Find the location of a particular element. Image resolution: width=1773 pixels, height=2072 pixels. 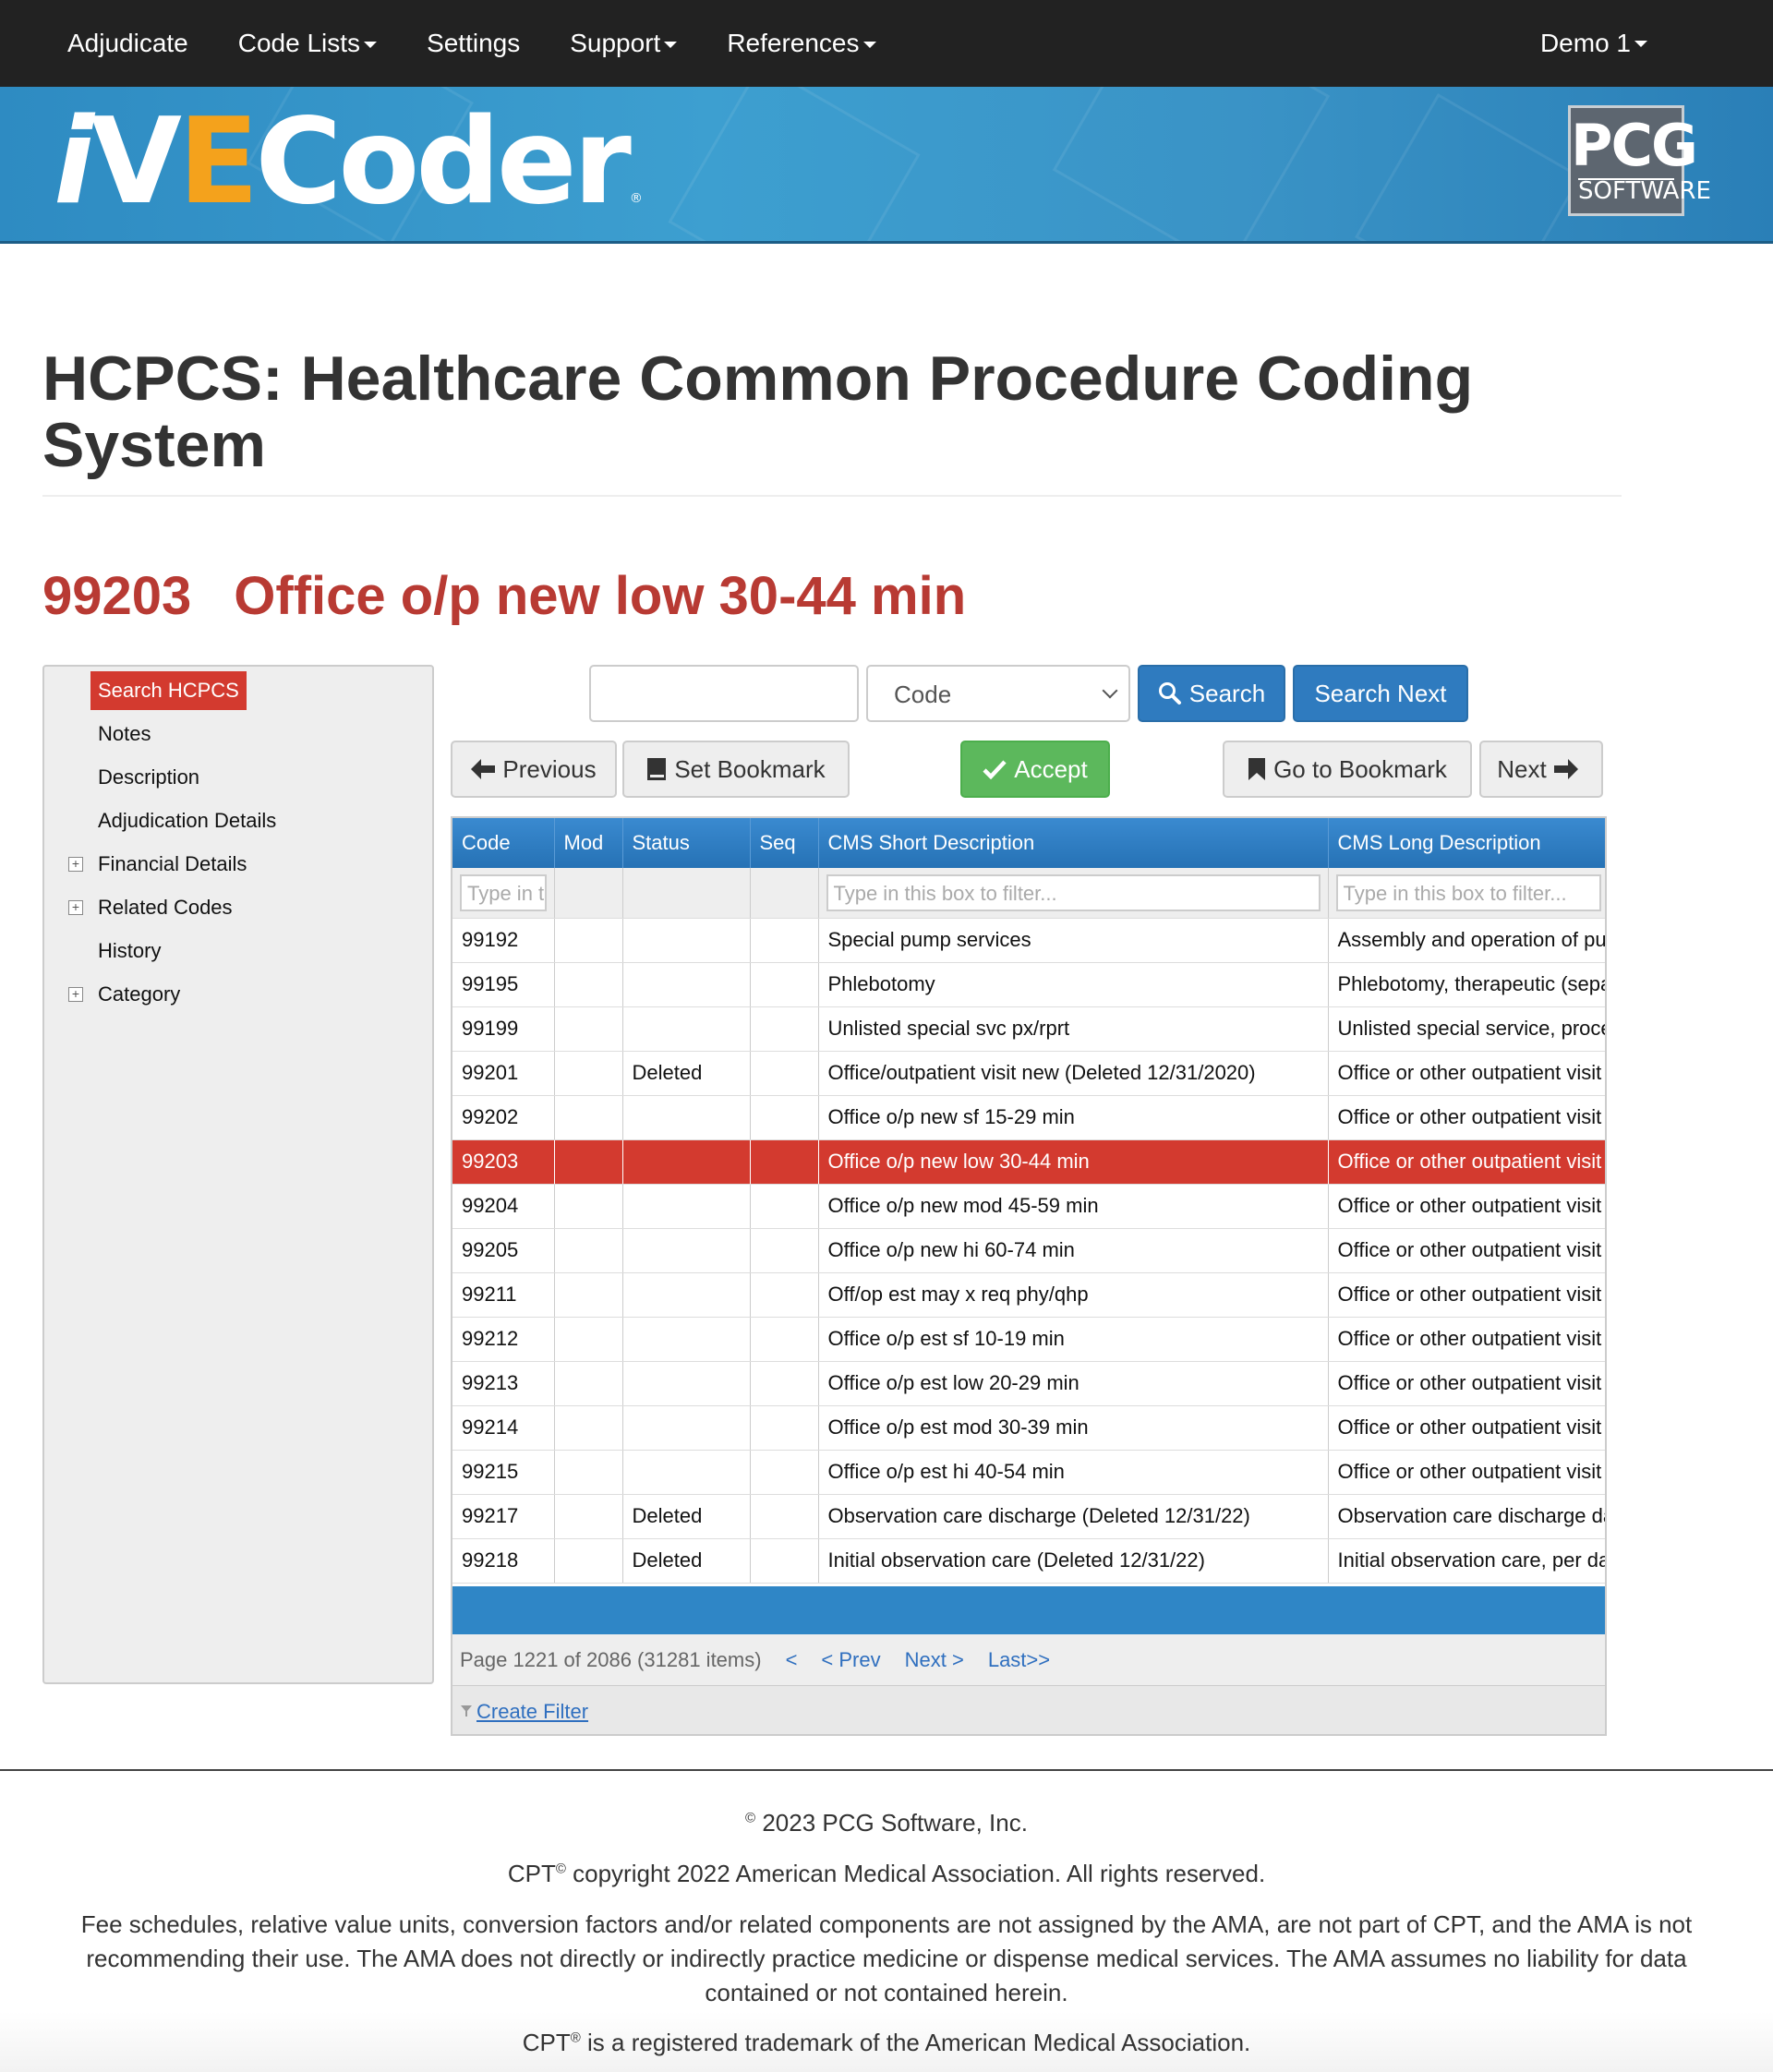

column-header-status: Status is located at coordinates (686, 843).